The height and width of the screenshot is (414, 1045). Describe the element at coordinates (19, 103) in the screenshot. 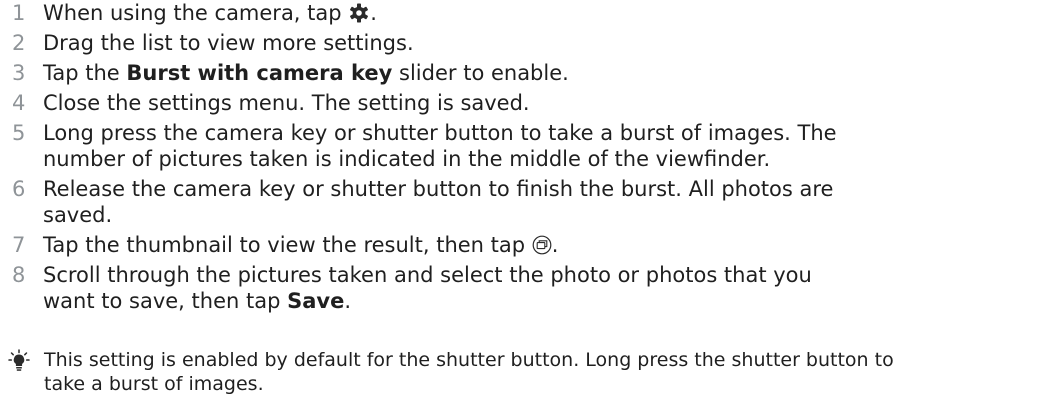

I see `step-number: 4` at that location.